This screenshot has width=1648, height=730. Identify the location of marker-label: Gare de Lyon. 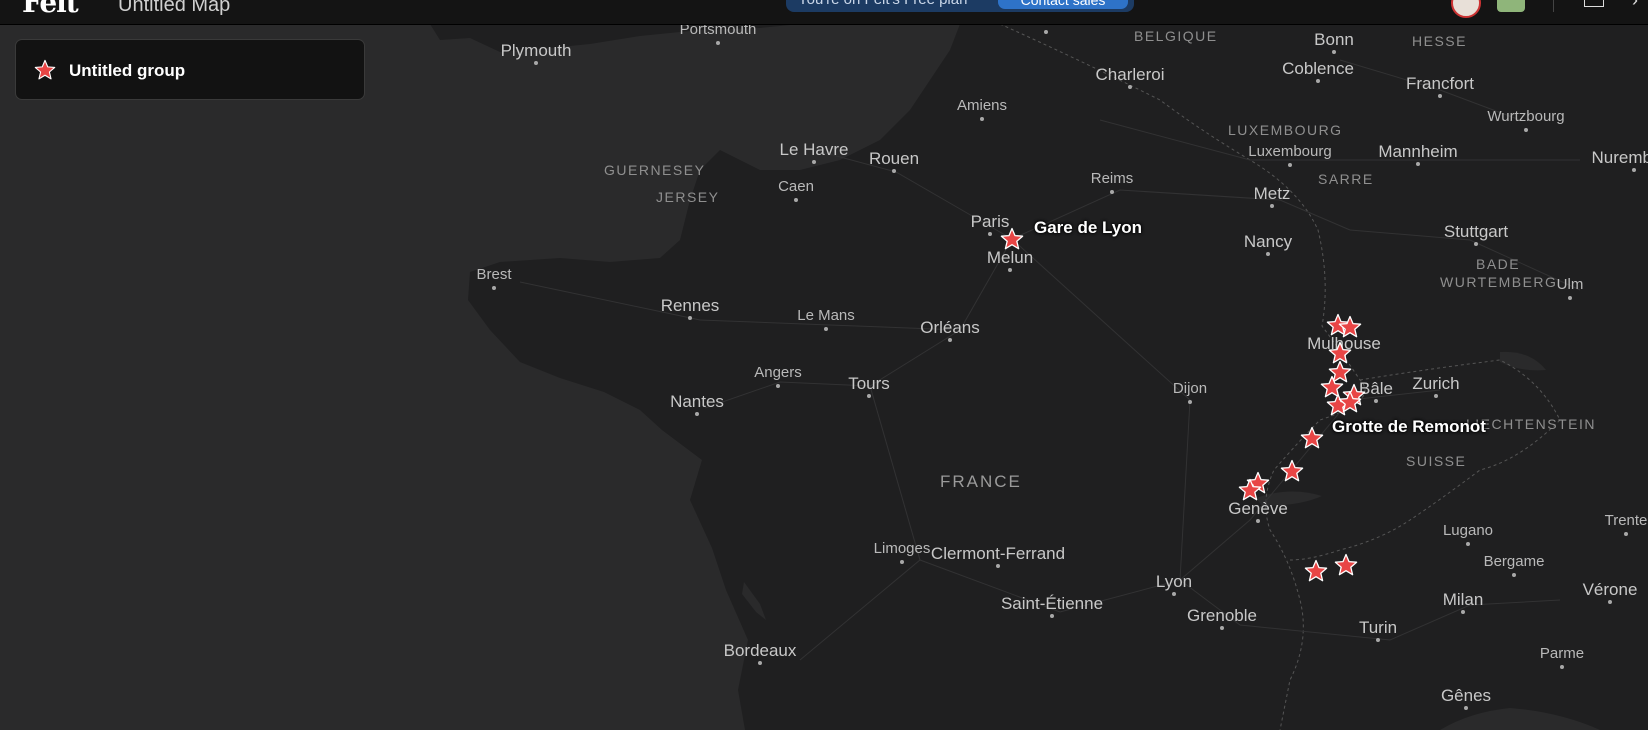
(1088, 228).